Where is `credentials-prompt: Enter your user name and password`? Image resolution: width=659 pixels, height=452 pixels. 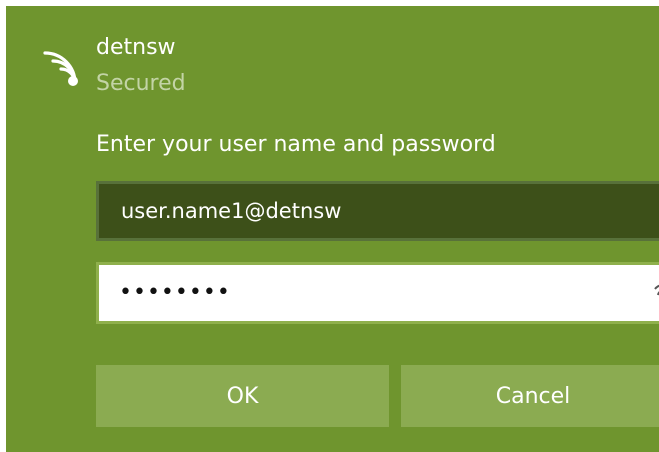 credentials-prompt: Enter your user name and password is located at coordinates (296, 144).